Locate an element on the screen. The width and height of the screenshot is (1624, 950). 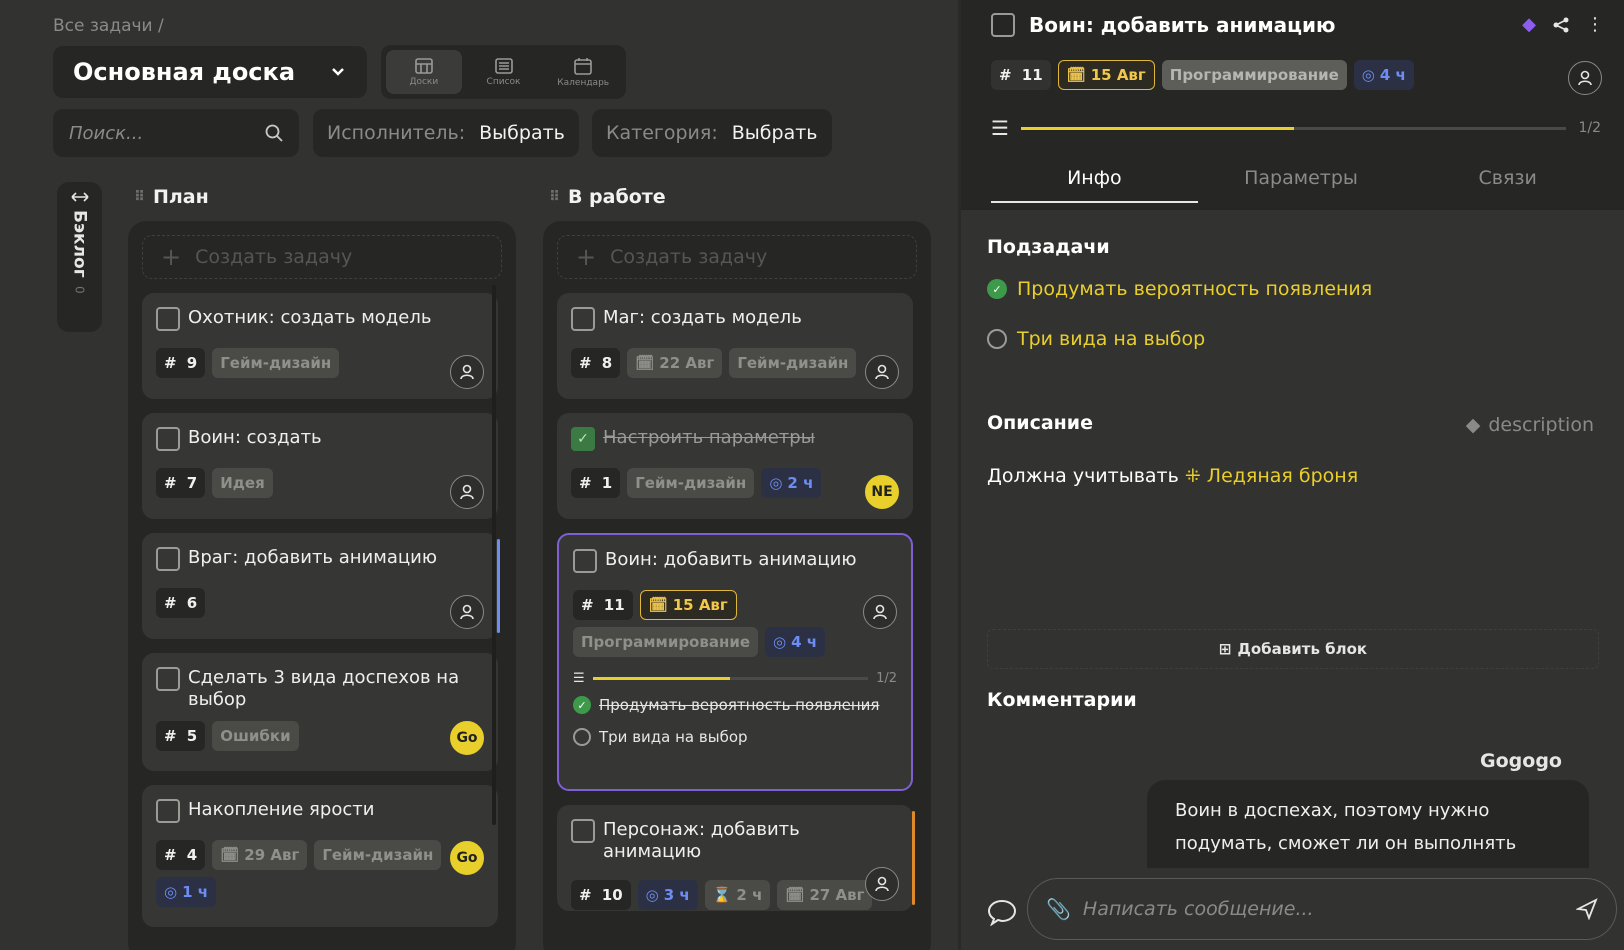
task-card: Воин: создать # 7 Идея is located at coordinates (320, 466).